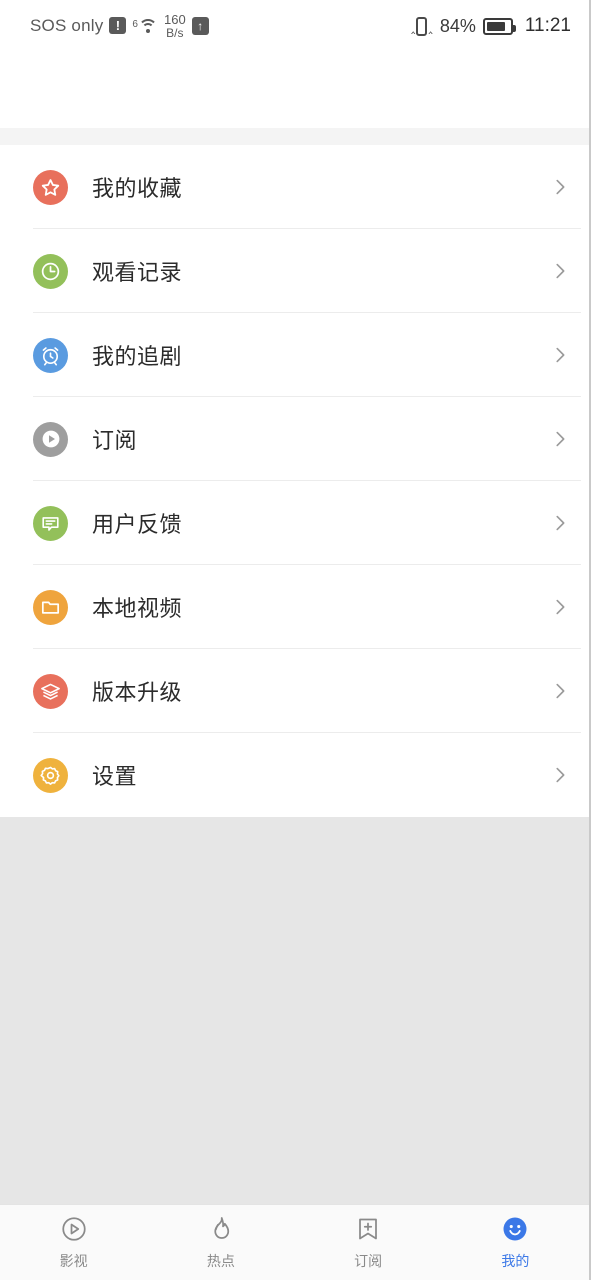  What do you see at coordinates (294, 691) in the screenshot?
I see `list-item-version-upgrade: 版本升级` at bounding box center [294, 691].